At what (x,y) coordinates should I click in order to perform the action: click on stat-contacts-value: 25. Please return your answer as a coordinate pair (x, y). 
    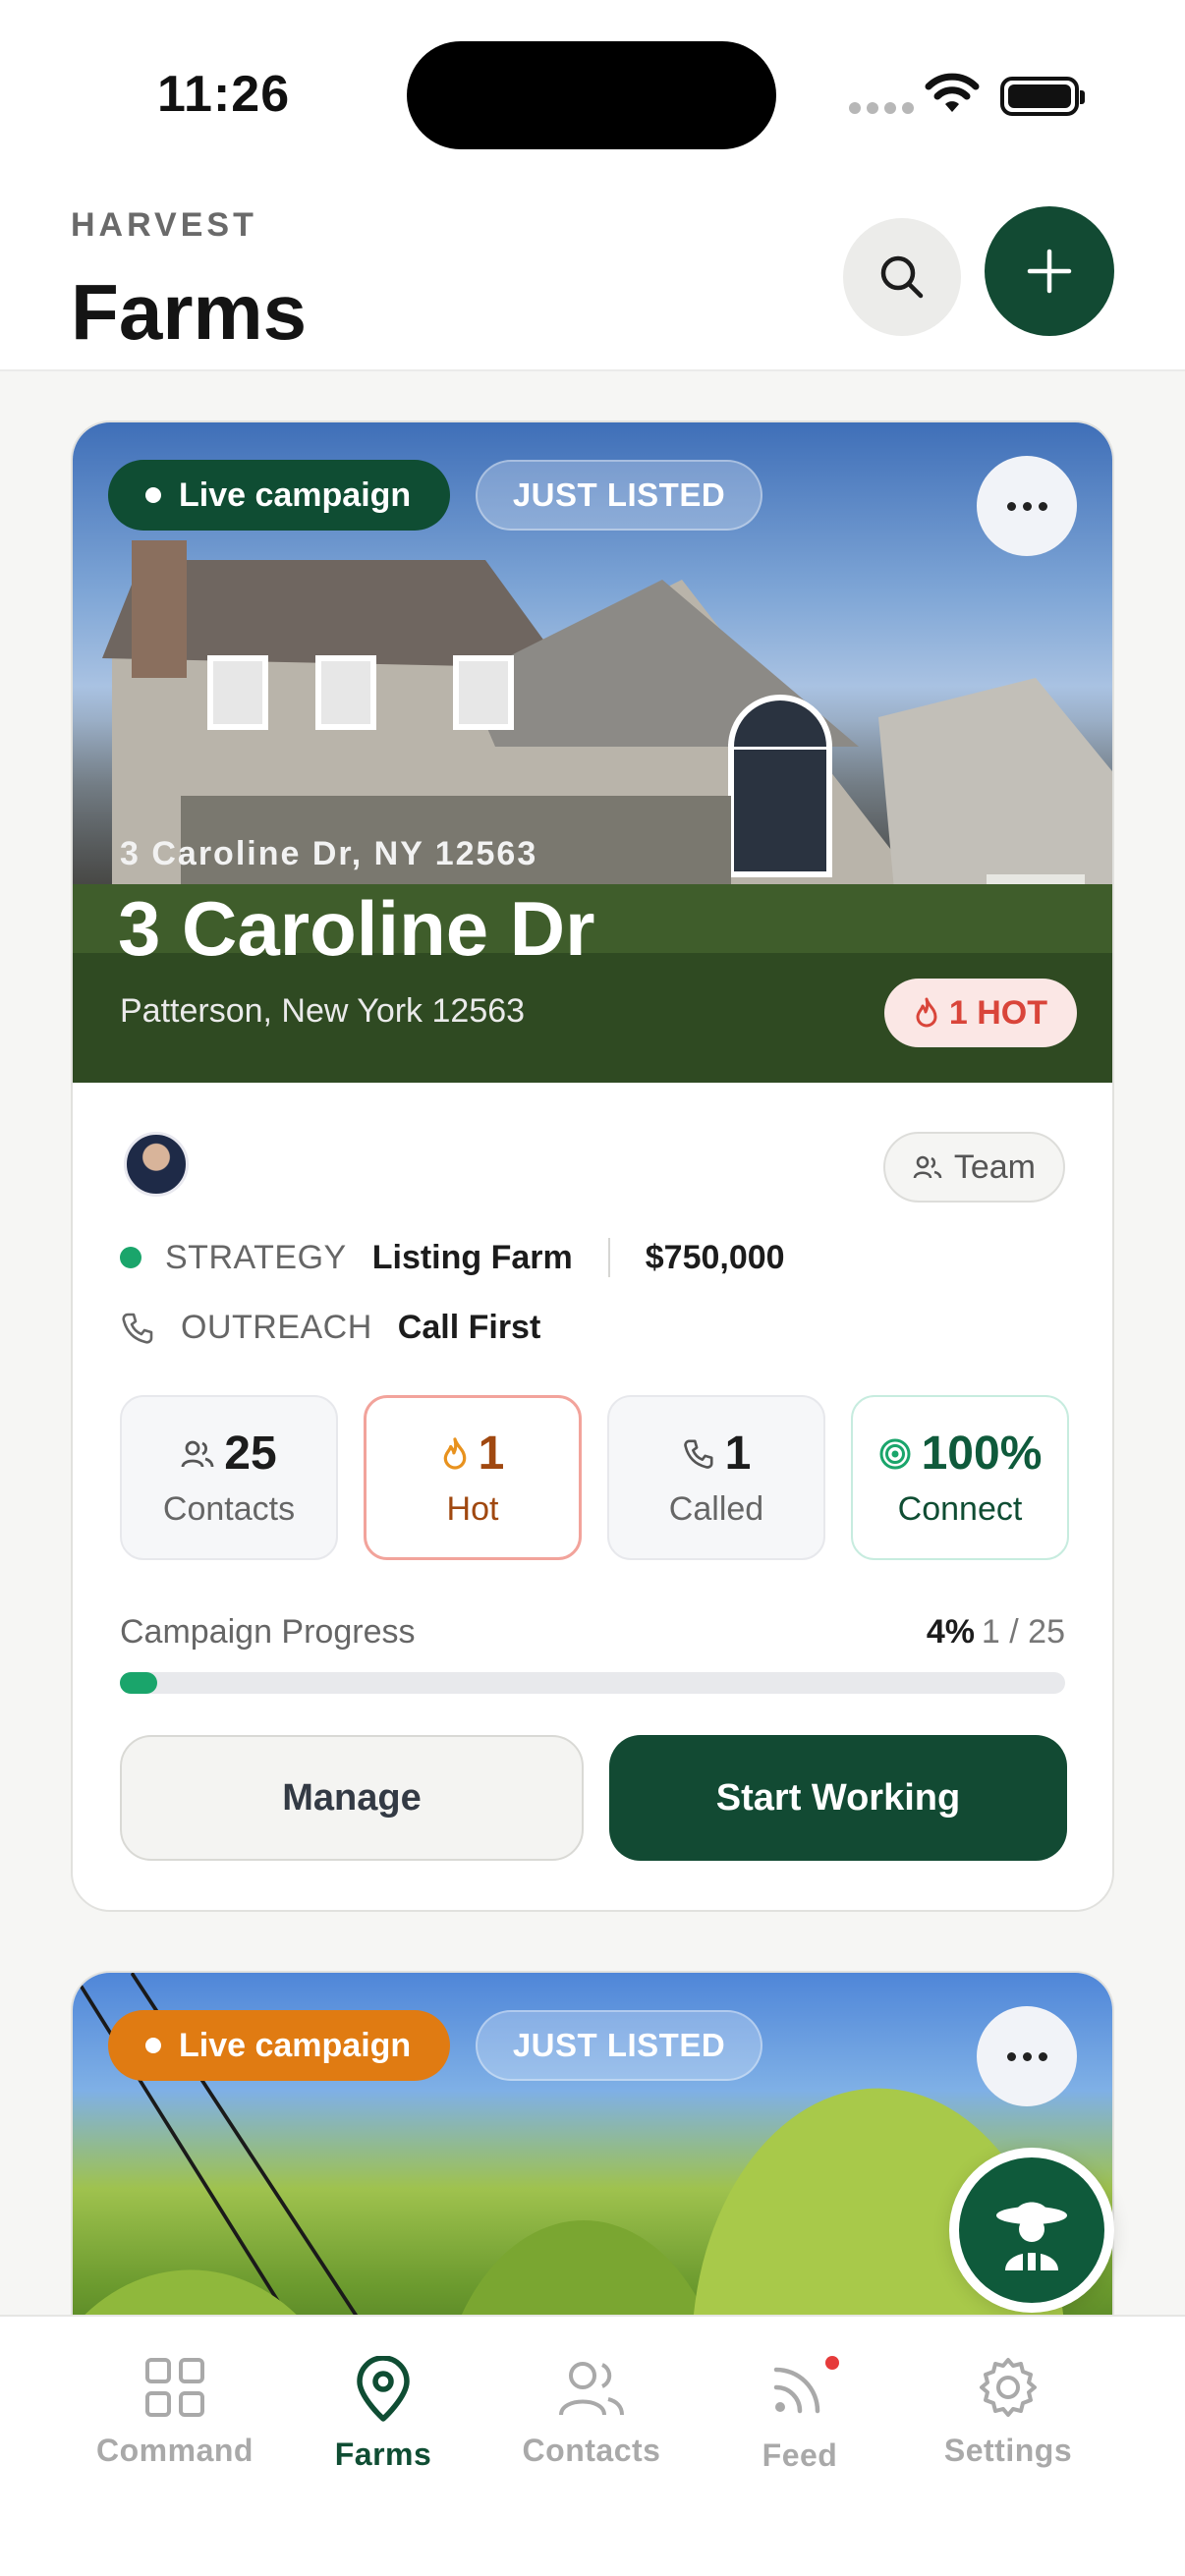
    Looking at the image, I should click on (251, 1454).